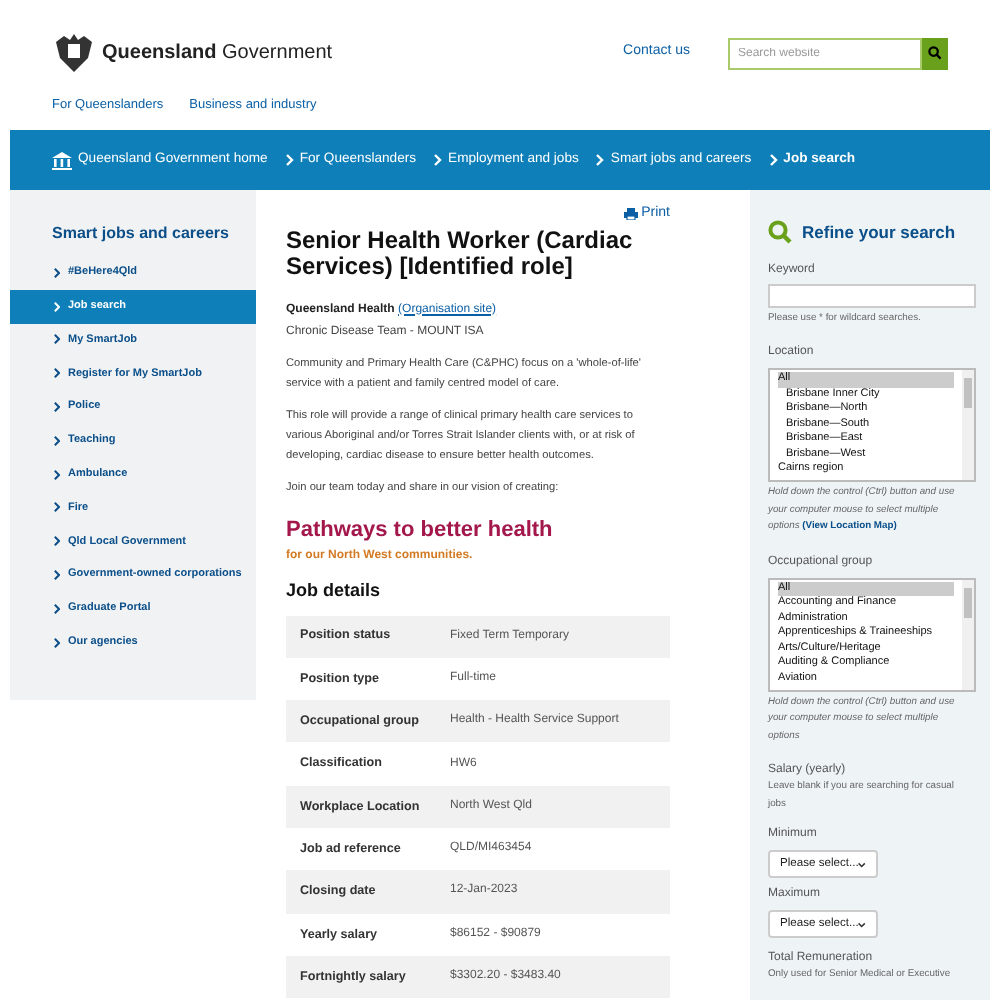 The image size is (1000, 1000). Describe the element at coordinates (334, 591) in the screenshot. I see `section-heading: Job details` at that location.